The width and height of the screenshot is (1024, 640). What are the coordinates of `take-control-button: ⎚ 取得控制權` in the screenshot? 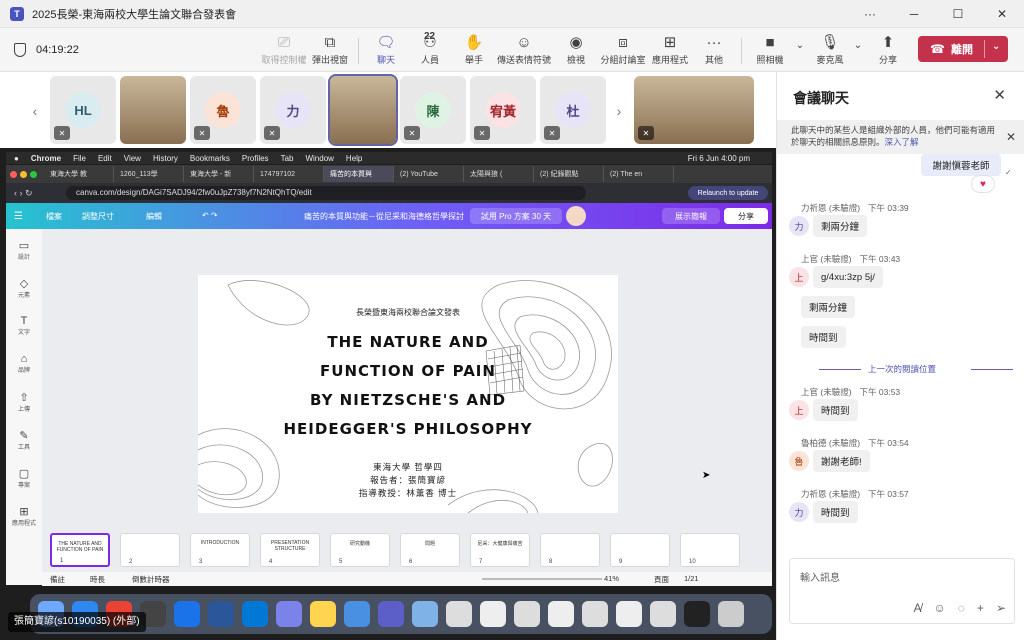 It's located at (284, 49).